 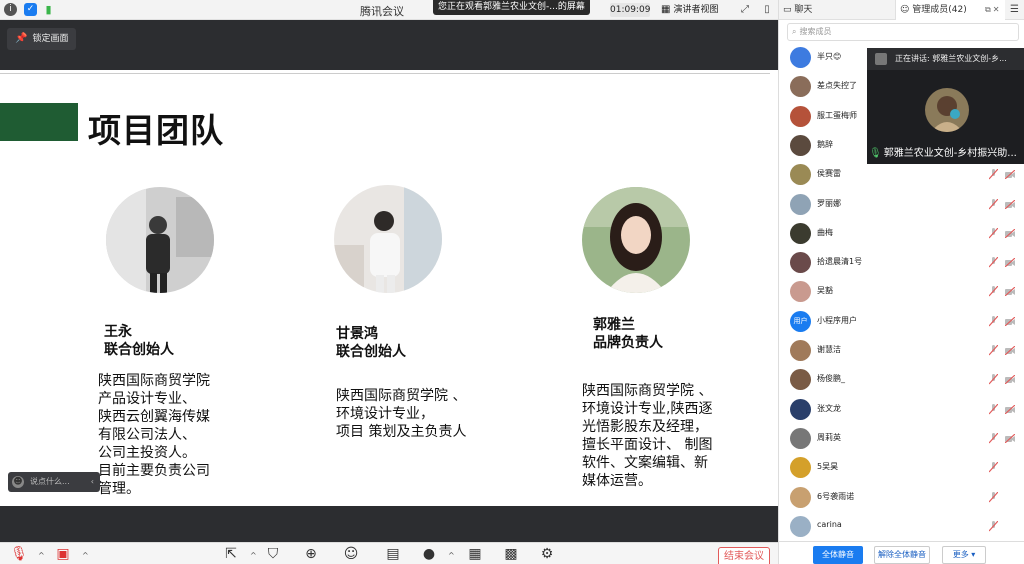 I want to click on members-icon: ☺, so click(x=351, y=554).